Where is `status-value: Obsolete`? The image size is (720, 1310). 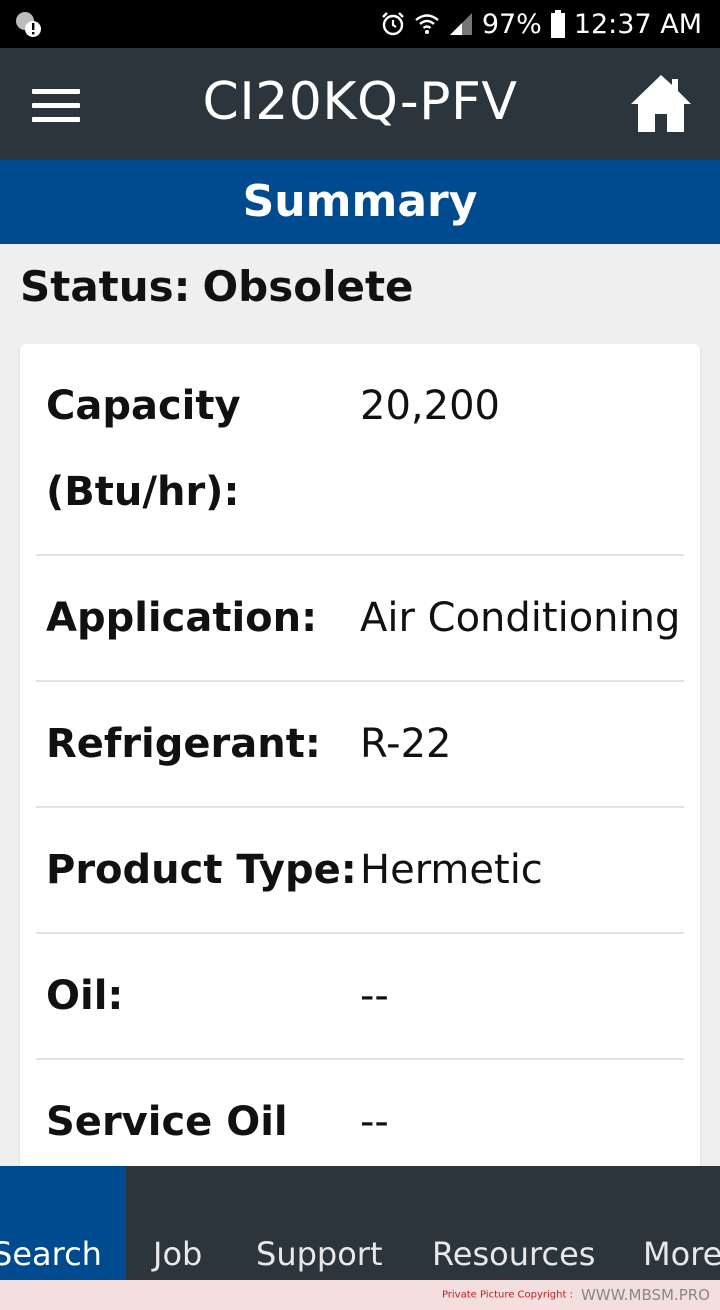
status-value: Obsolete is located at coordinates (308, 286).